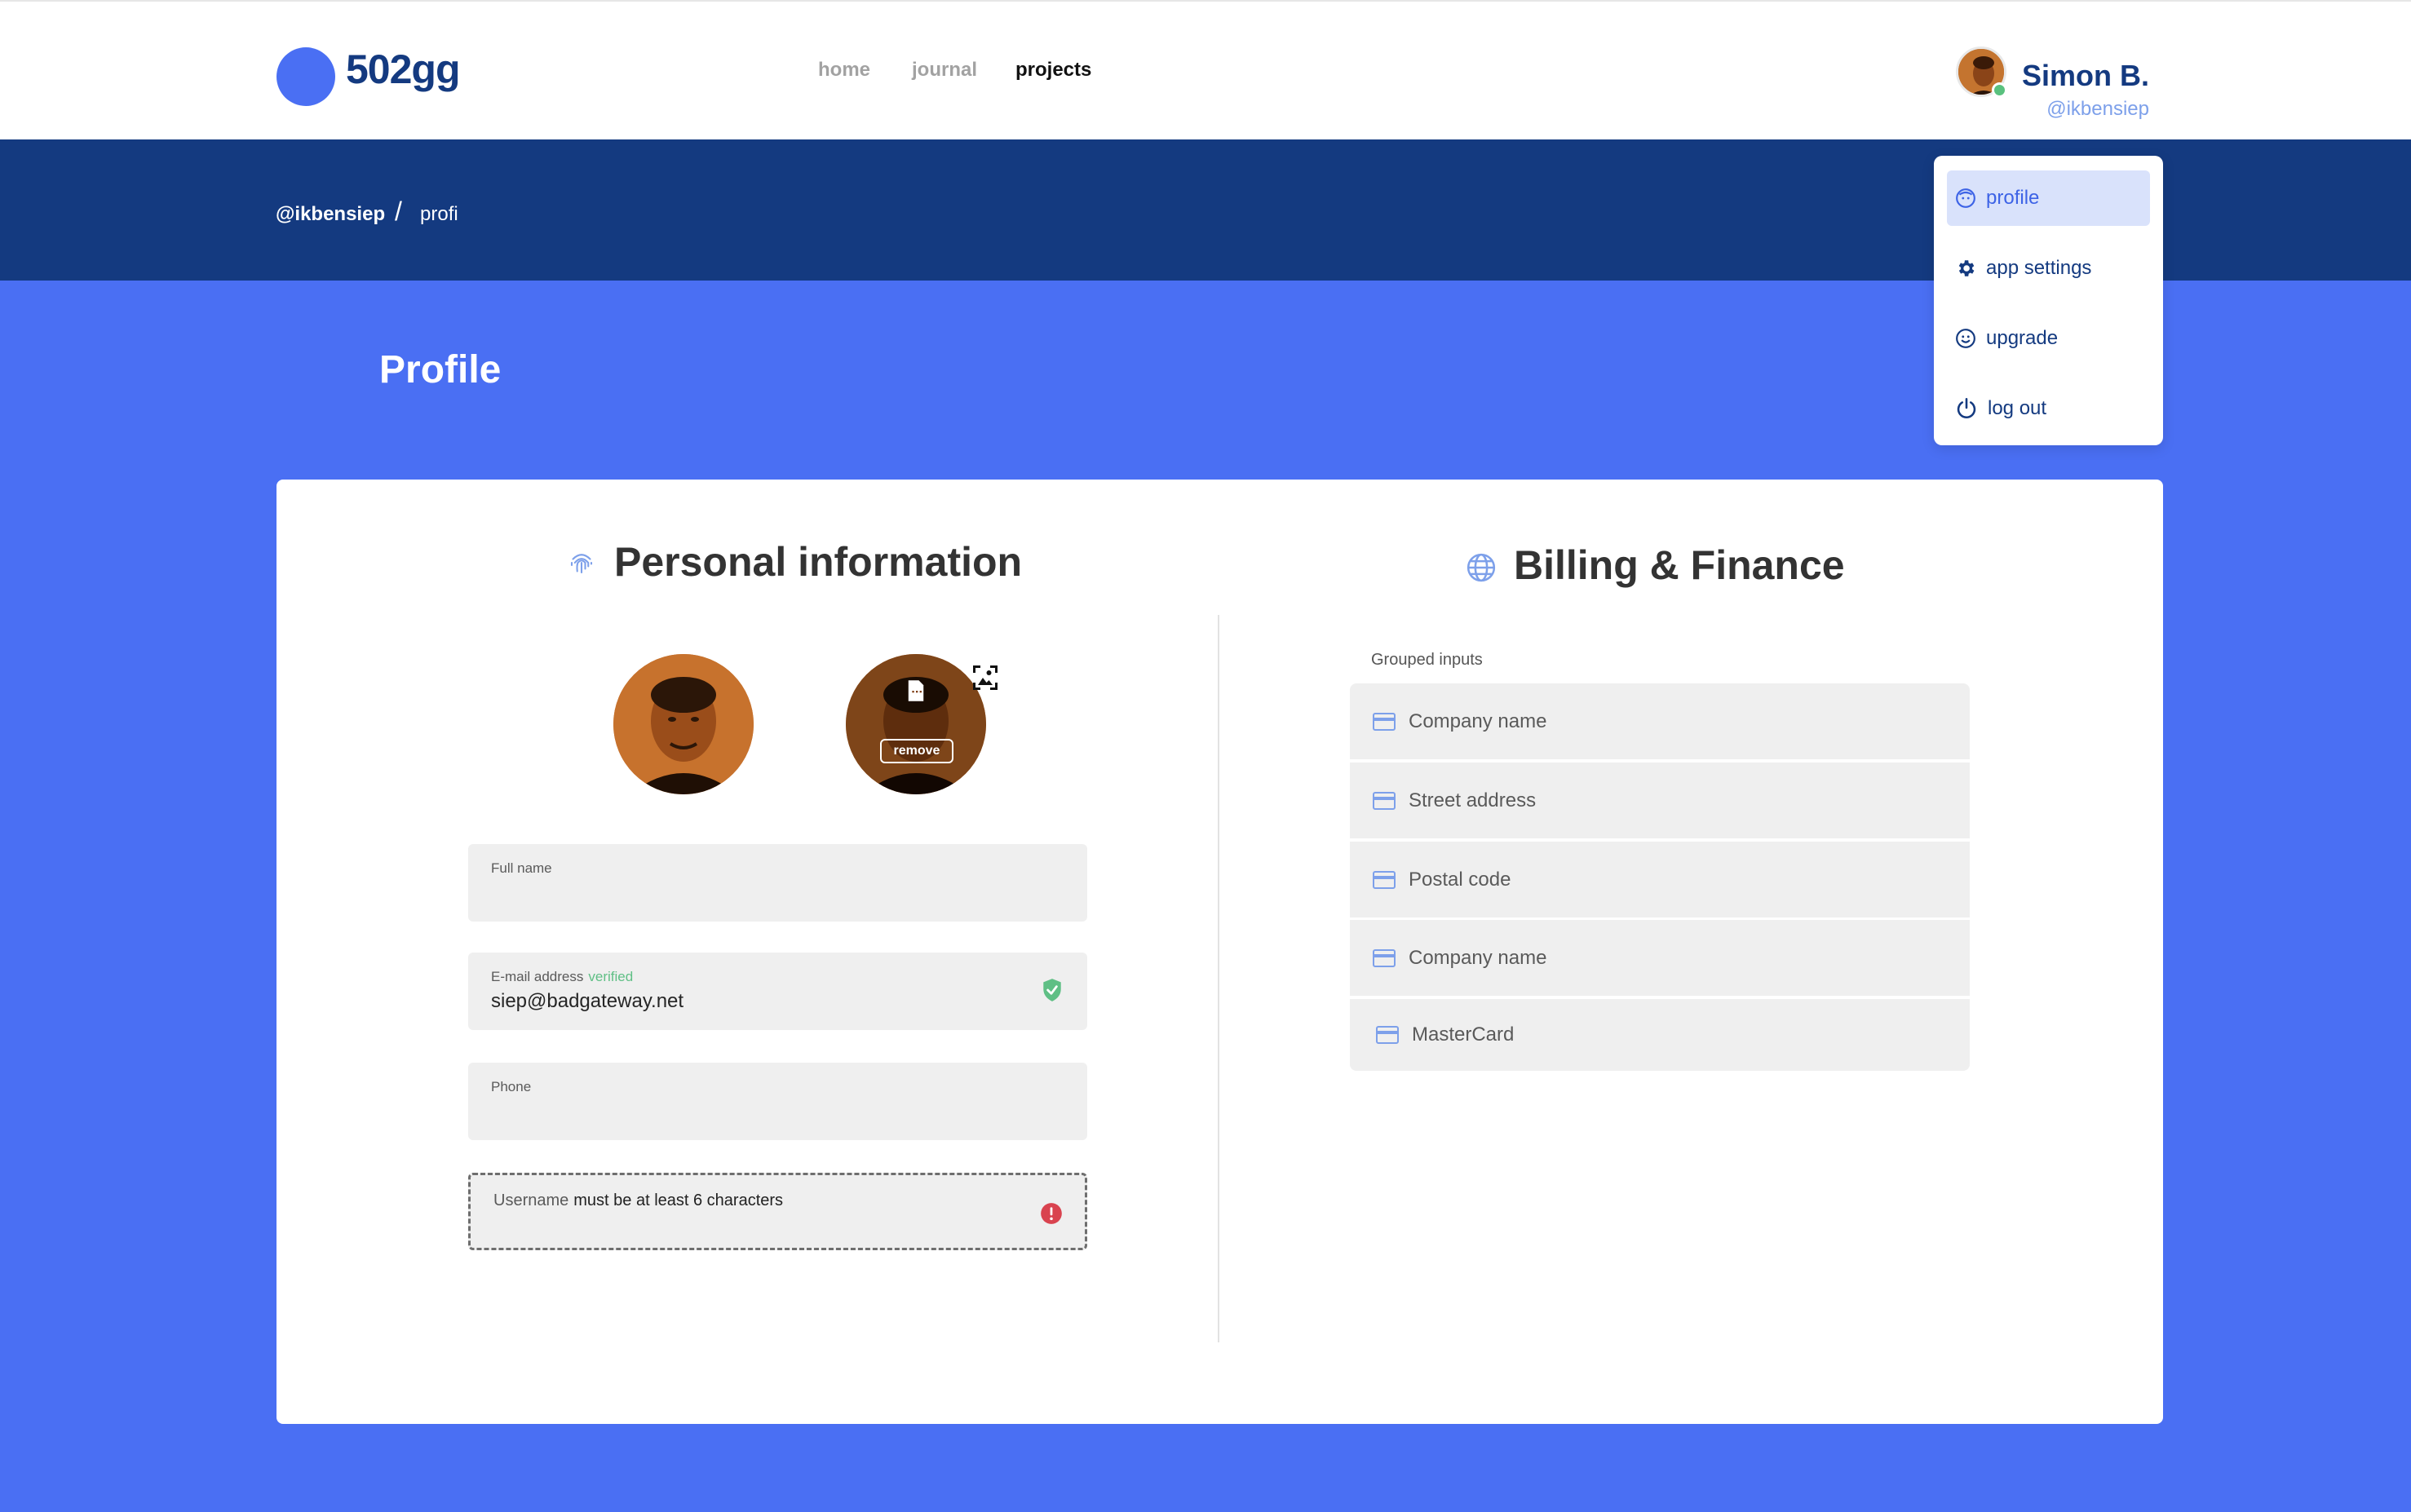 The width and height of the screenshot is (2411, 1512). I want to click on email-label-text: E-mail address, so click(537, 976).